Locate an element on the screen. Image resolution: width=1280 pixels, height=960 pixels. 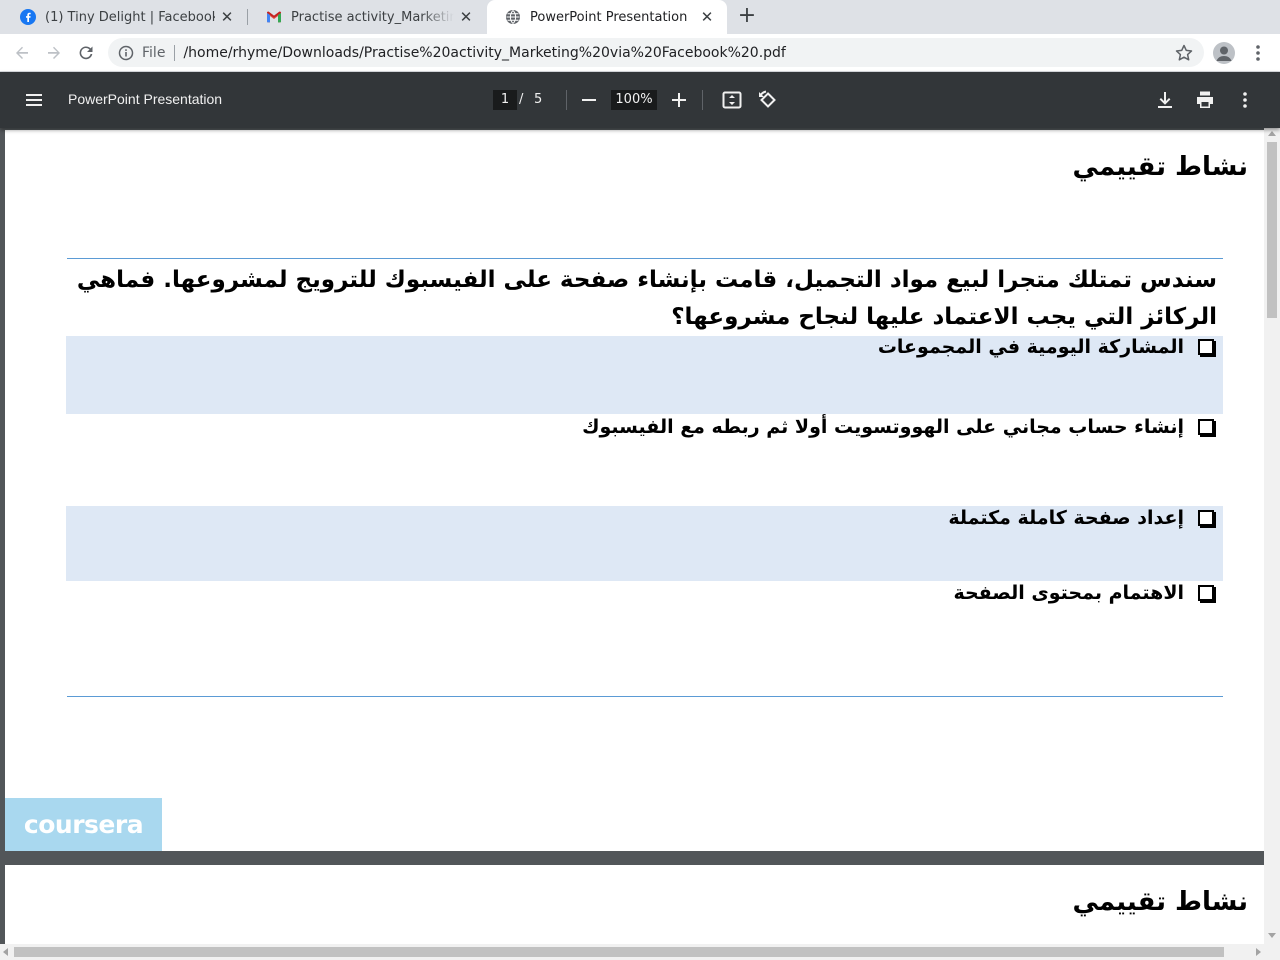
globe-icon is located at coordinates (513, 17).